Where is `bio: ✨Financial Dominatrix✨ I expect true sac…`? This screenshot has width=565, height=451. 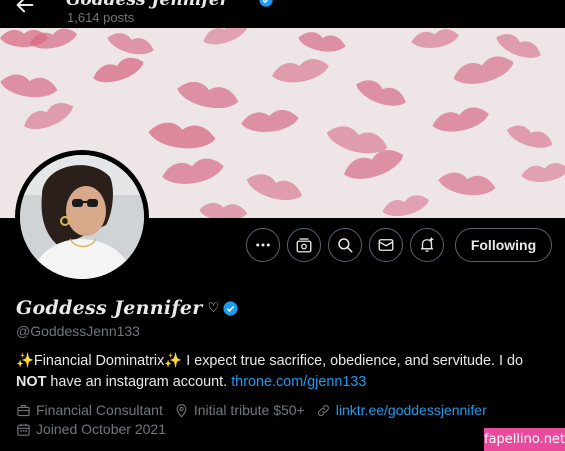
bio: ✨Financial Dominatrix✨ I expect true sac… is located at coordinates (286, 372).